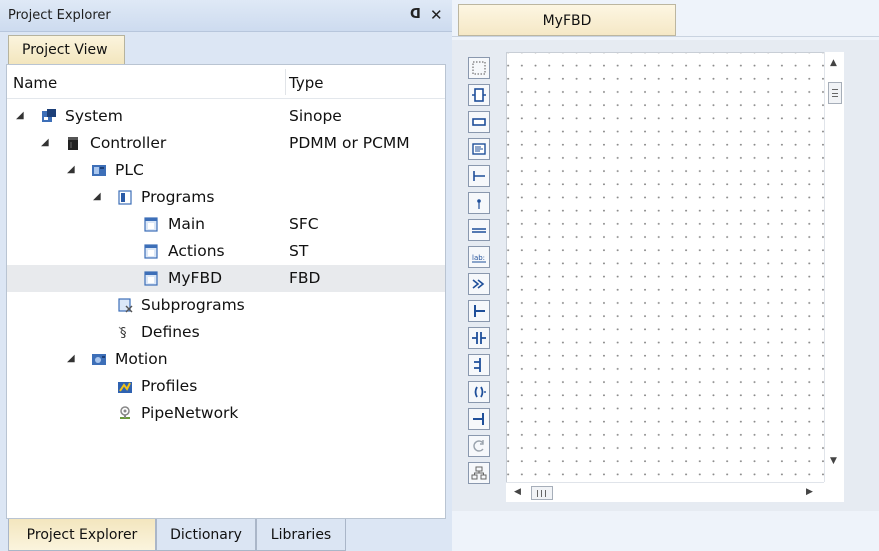  What do you see at coordinates (82, 535) in the screenshot?
I see `tab-project-explorer: Project Explorer` at bounding box center [82, 535].